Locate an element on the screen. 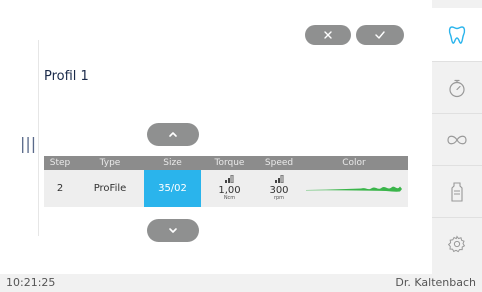 This screenshot has width=482, height=292. confirm-button is located at coordinates (380, 35).